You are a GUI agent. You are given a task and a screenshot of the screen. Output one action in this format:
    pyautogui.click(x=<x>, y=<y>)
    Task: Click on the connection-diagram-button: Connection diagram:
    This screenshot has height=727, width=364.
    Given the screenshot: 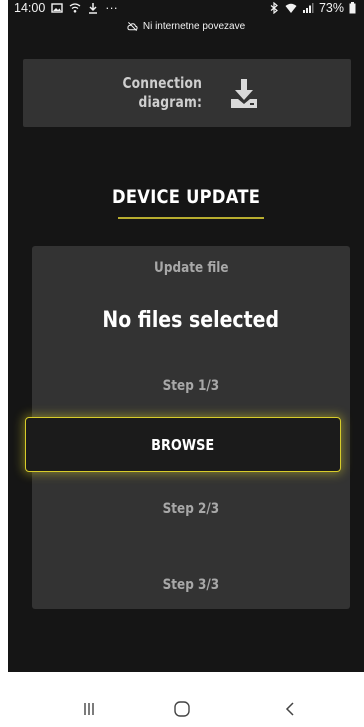 What is the action you would take?
    pyautogui.click(x=187, y=93)
    